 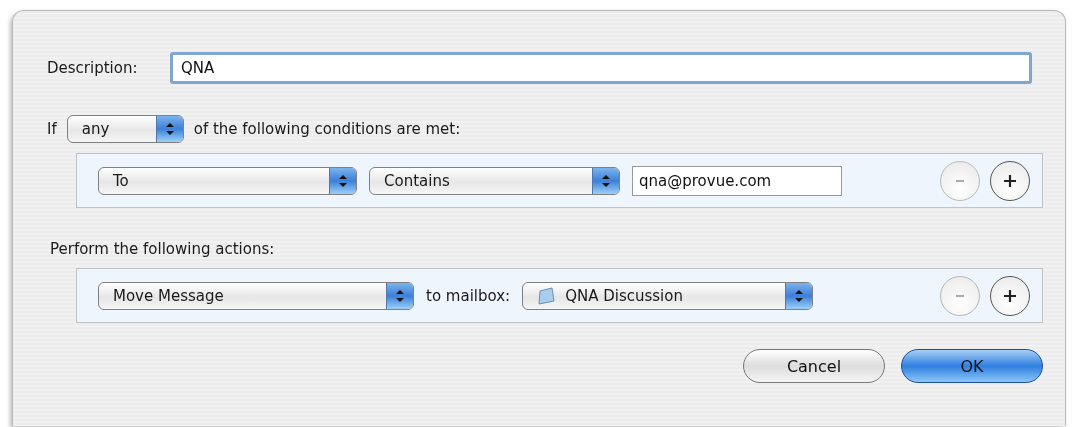 What do you see at coordinates (52, 129) in the screenshot?
I see `if-label: If` at bounding box center [52, 129].